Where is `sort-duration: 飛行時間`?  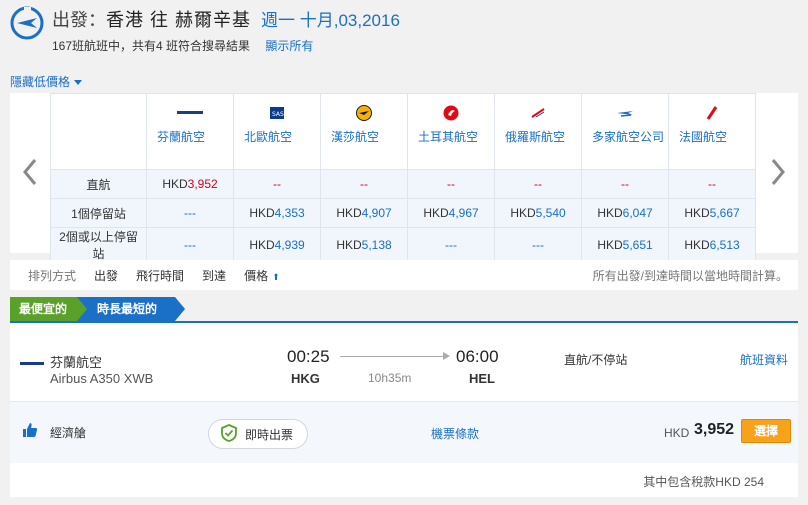
sort-duration: 飛行時間 is located at coordinates (160, 275).